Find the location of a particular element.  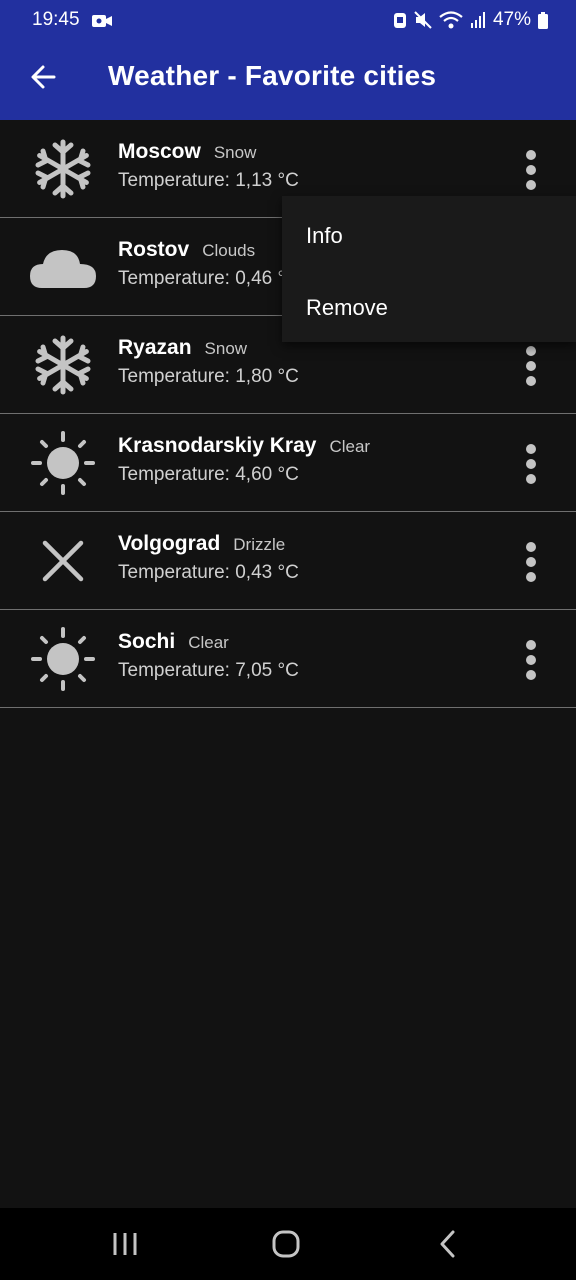

weather-condition: Clouds is located at coordinates (229, 250).